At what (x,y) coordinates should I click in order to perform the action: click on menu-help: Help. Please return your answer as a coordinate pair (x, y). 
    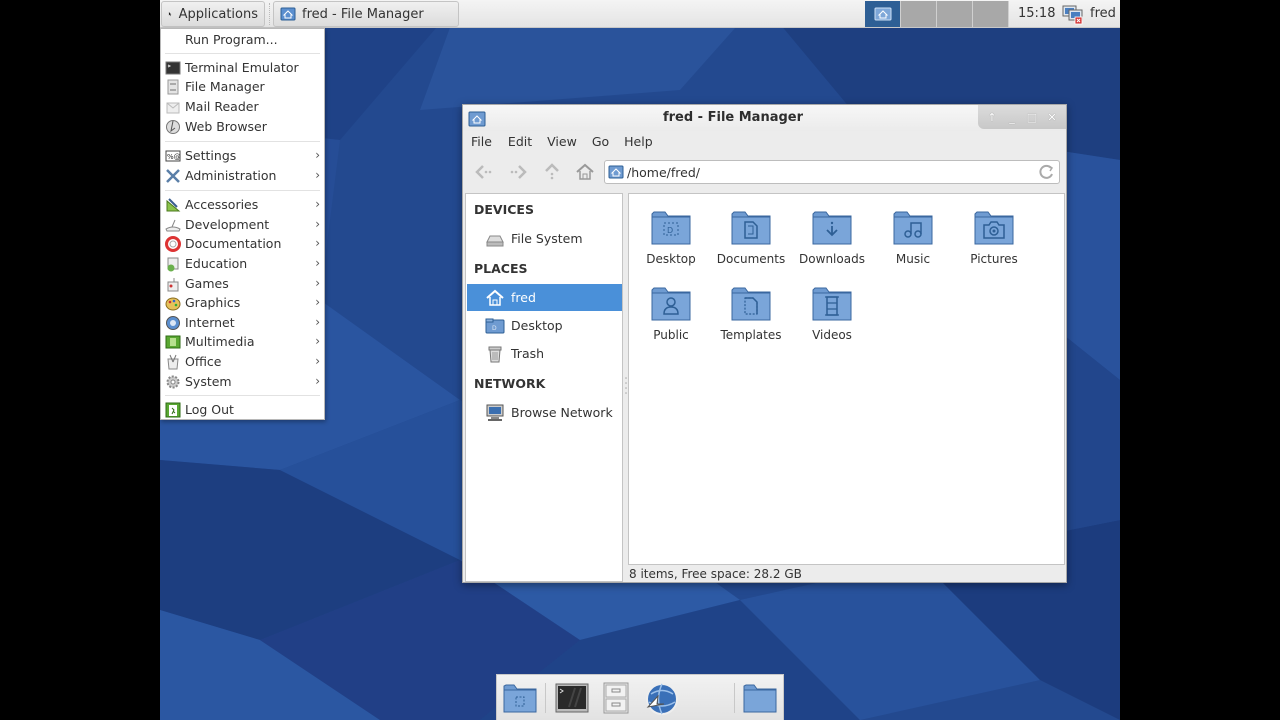
    Looking at the image, I should click on (631, 142).